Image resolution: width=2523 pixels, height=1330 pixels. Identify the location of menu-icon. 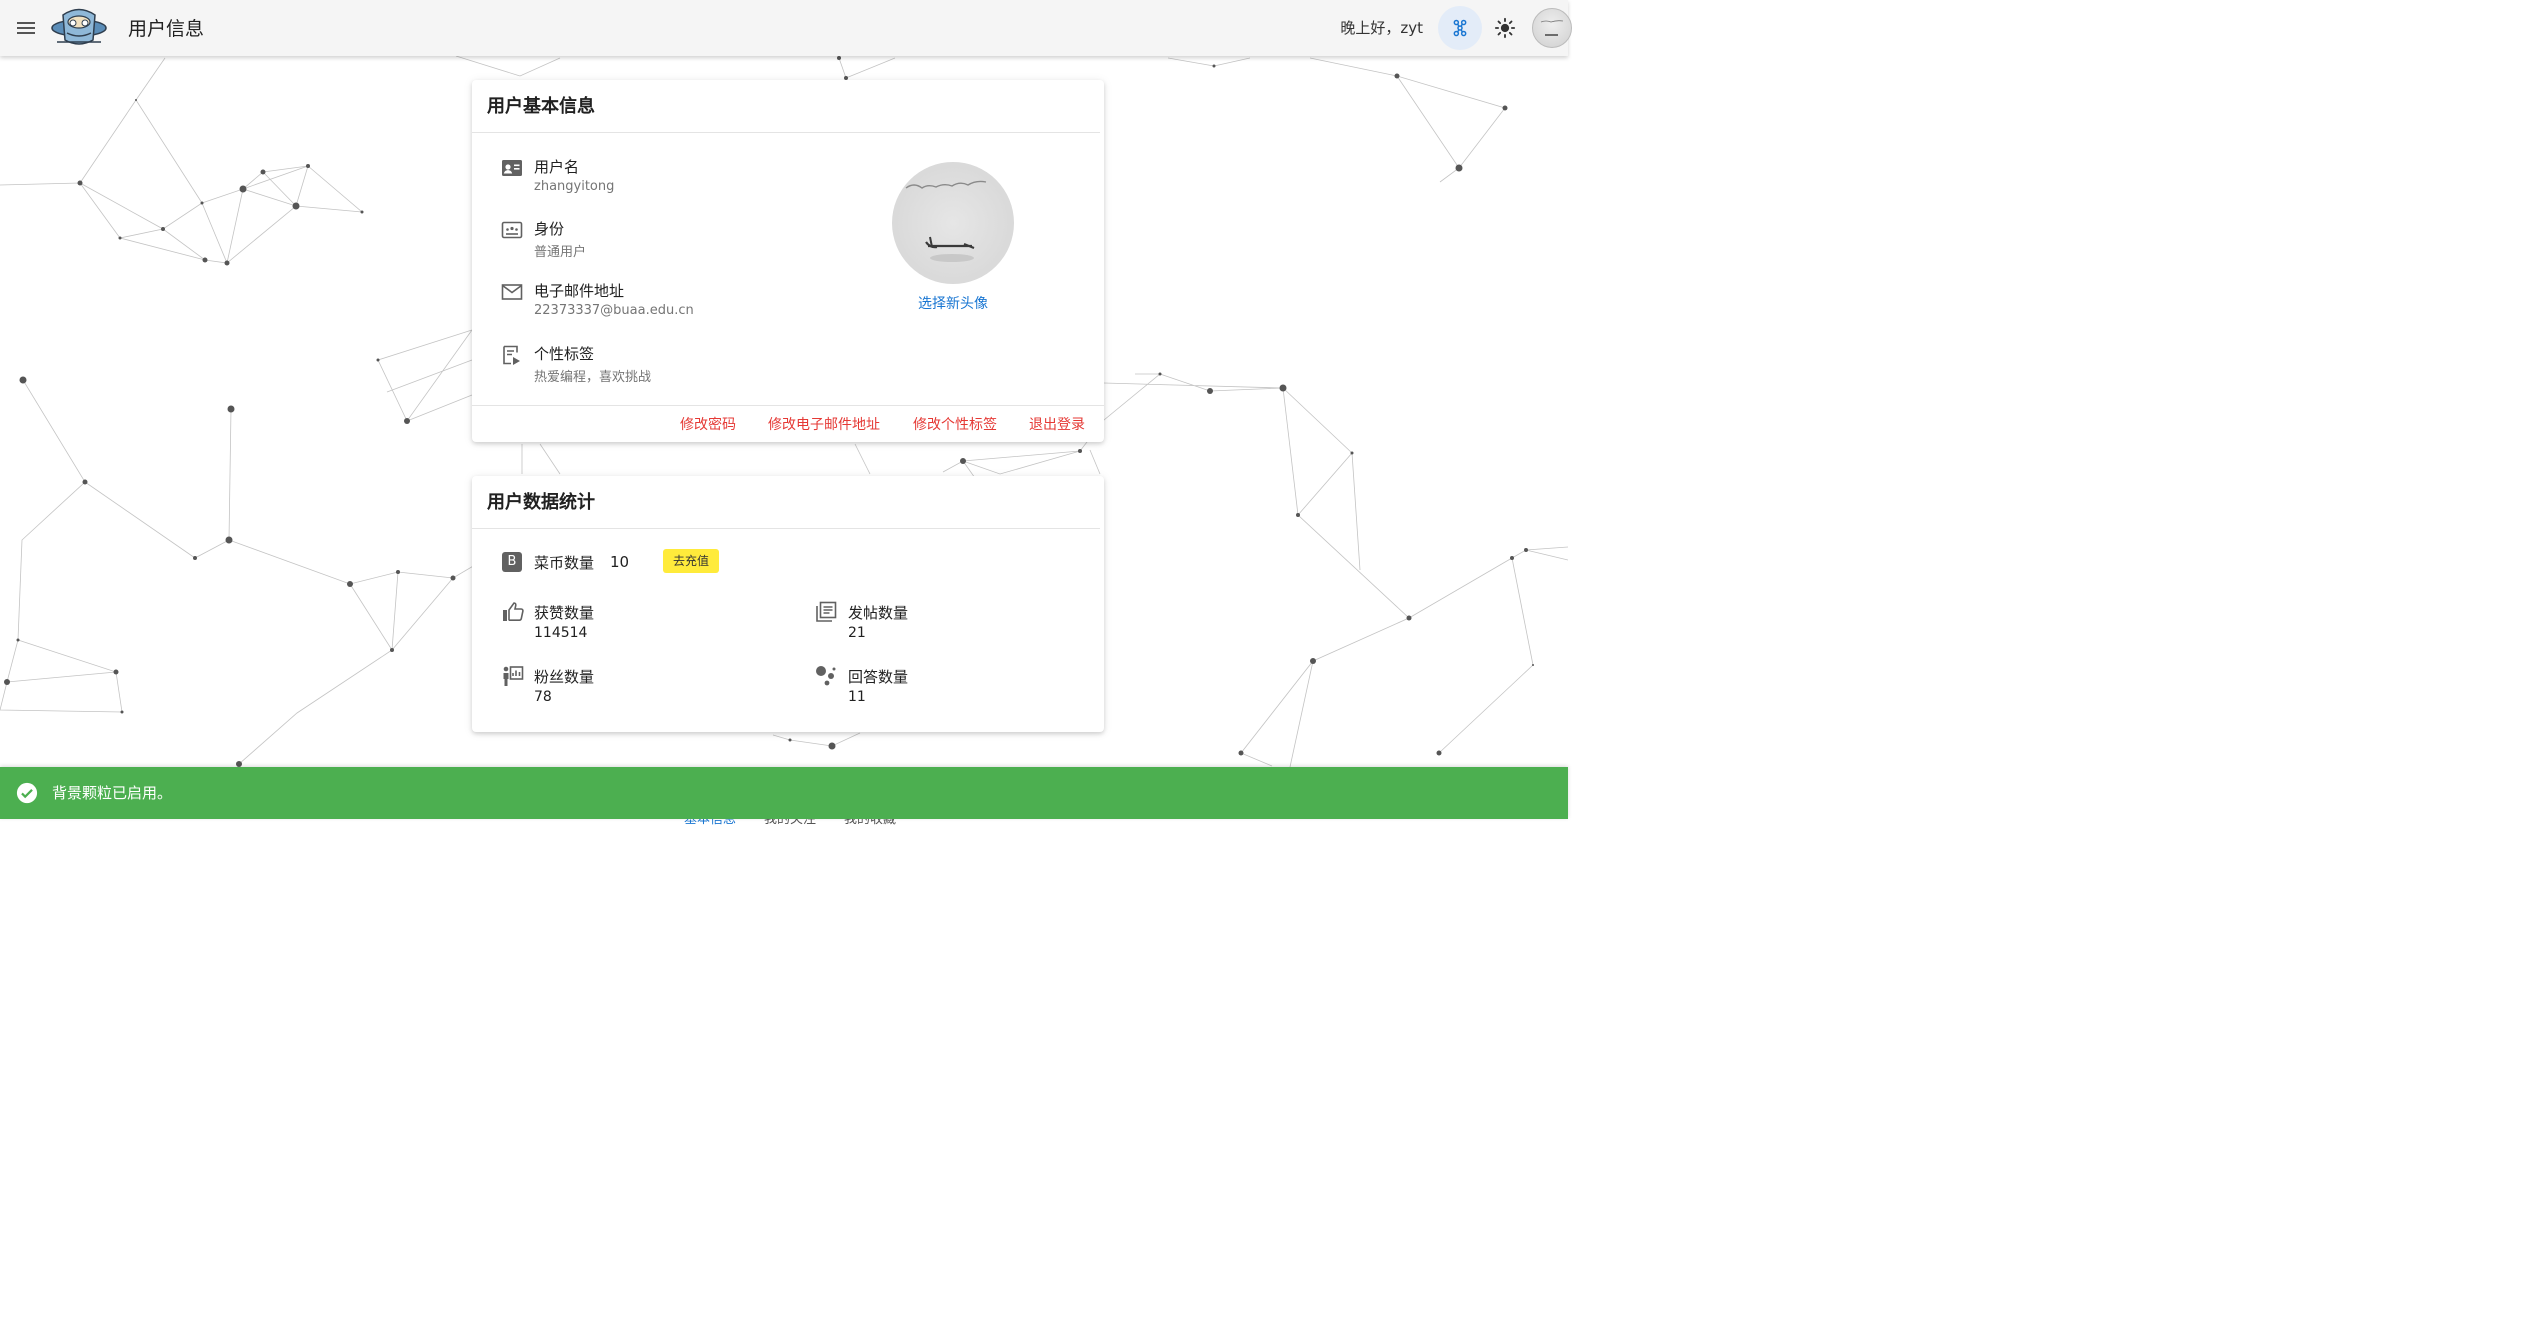
(26, 28).